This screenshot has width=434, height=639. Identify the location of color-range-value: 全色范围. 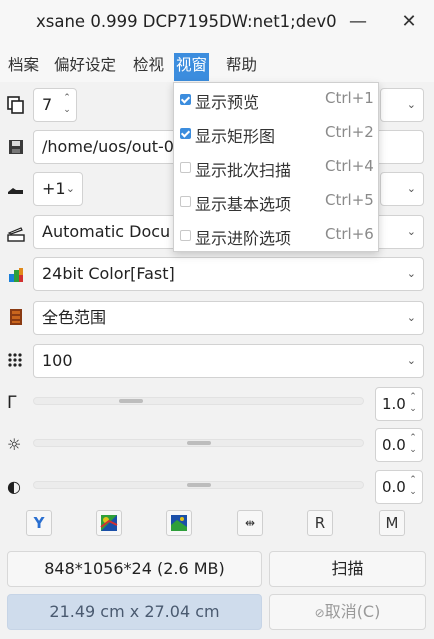
(74, 317).